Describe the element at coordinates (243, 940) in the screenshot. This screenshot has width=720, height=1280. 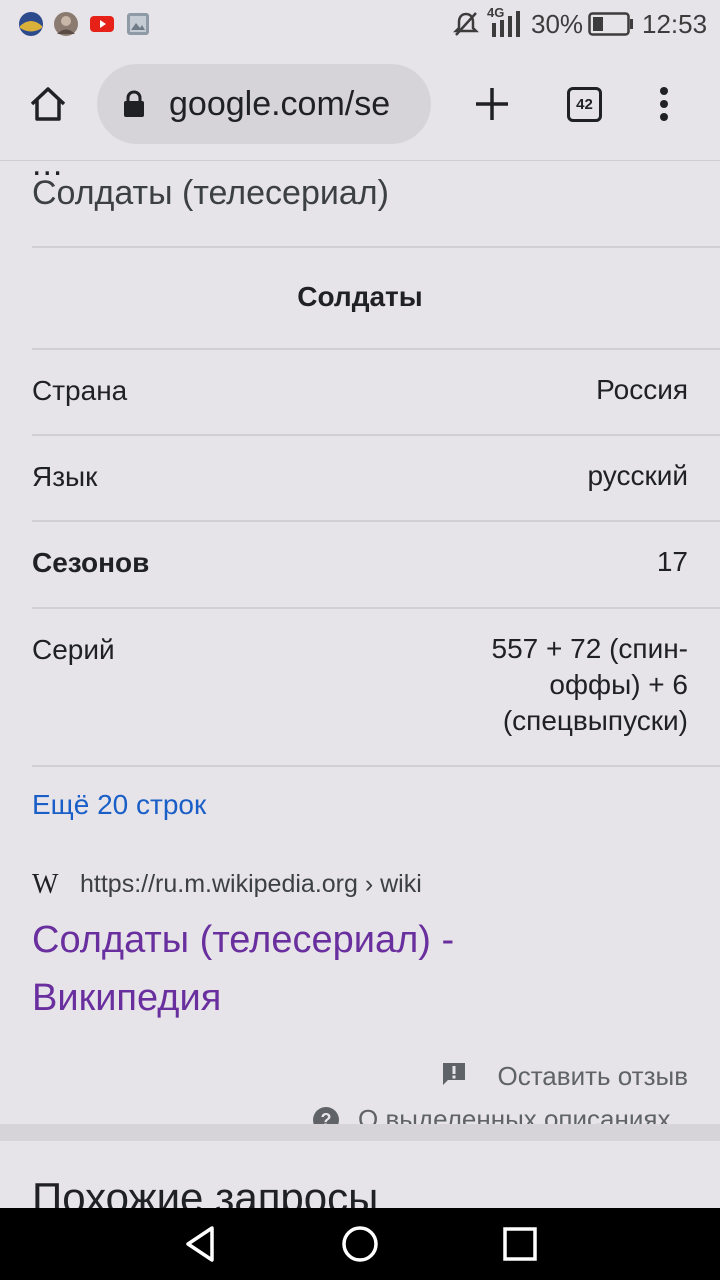
I see `result-title-line: Солдаты (телесериал) -` at that location.